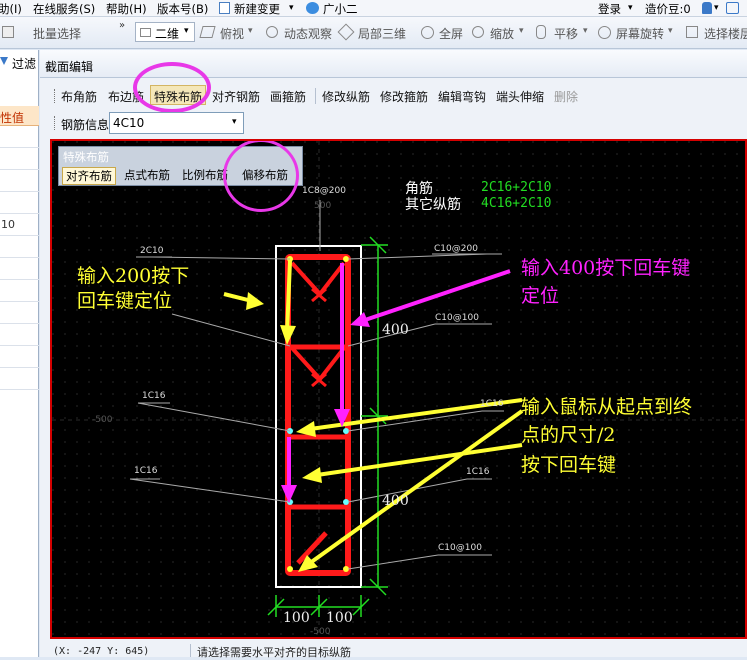 This screenshot has height=660, width=747. Describe the element at coordinates (147, 176) in the screenshot. I see `point-placement-button: 点式布筋` at that location.